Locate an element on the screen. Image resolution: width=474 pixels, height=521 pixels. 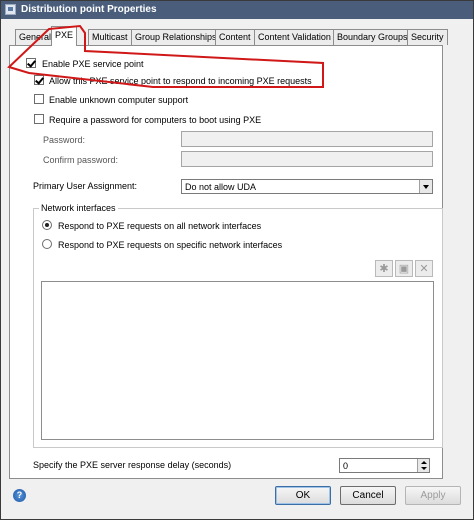
apply-button: Apply is located at coordinates (433, 495).